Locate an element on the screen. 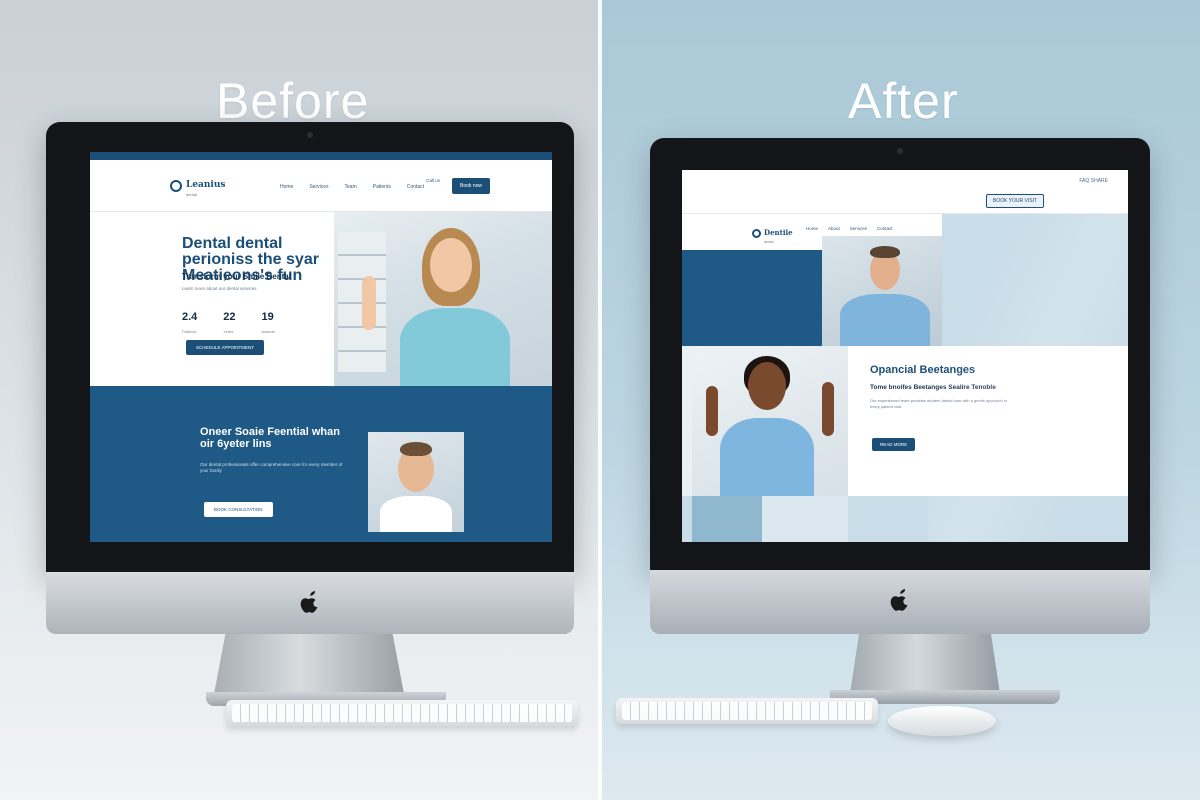 The height and width of the screenshot is (800, 1200). hero-photo-dentist-waving is located at coordinates (443, 301).